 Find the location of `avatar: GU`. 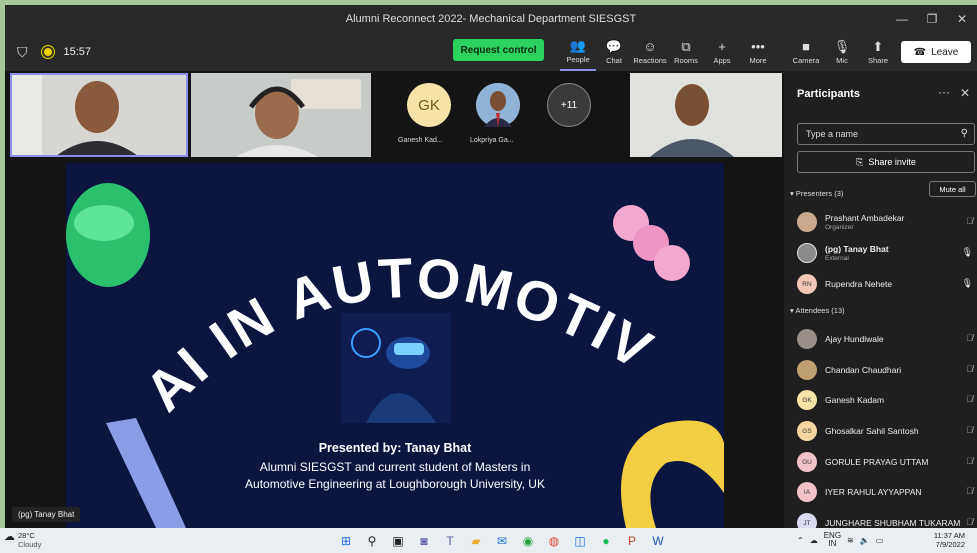

avatar: GU is located at coordinates (807, 462).